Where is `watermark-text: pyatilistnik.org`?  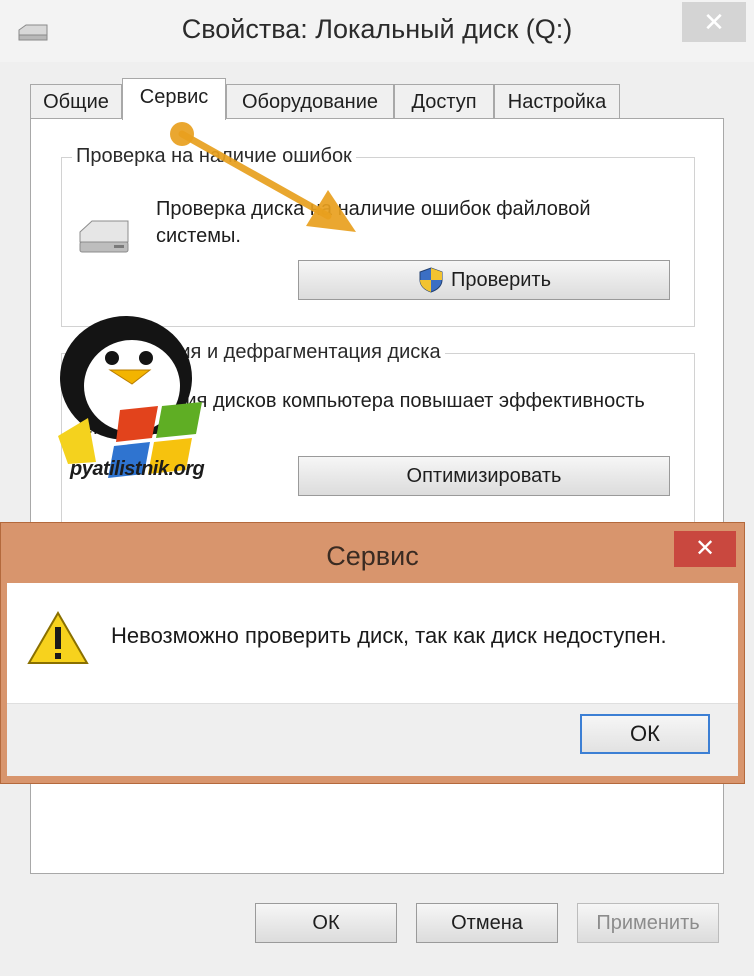
watermark-text: pyatilistnik.org is located at coordinates (137, 469).